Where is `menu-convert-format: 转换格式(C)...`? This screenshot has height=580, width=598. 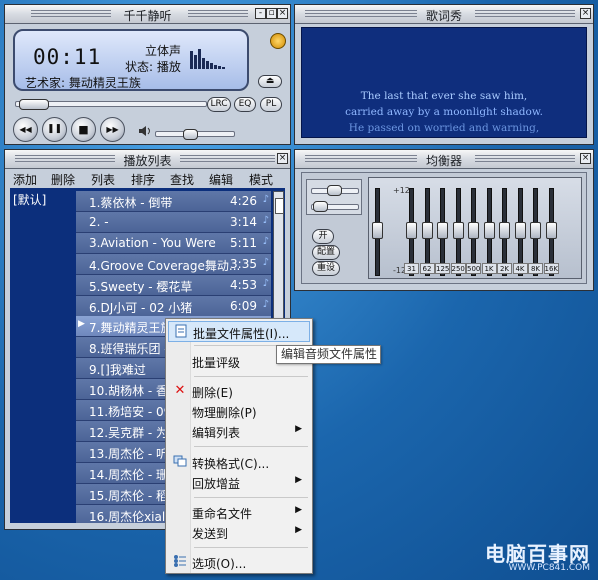
menu-convert-format: 转换格式(C)... is located at coordinates (239, 462).